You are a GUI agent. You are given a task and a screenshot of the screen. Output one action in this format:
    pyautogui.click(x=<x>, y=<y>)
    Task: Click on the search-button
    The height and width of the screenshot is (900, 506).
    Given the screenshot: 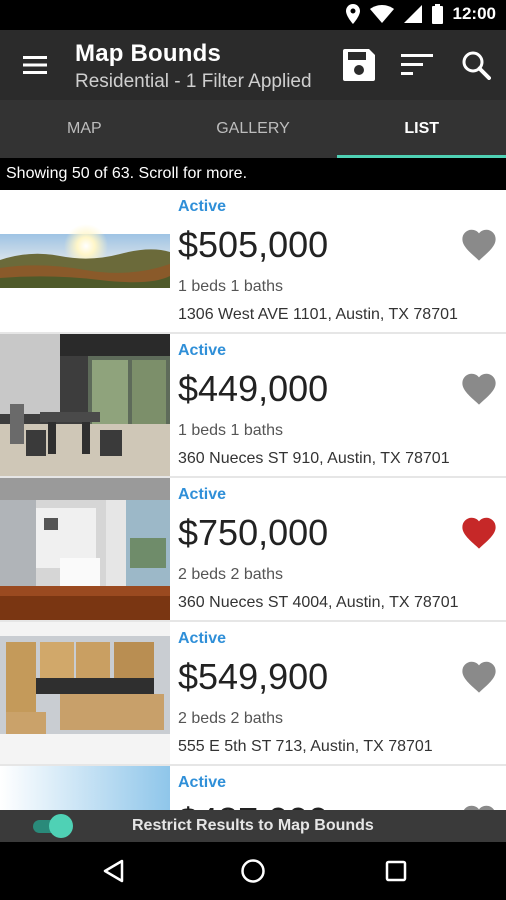 What is the action you would take?
    pyautogui.click(x=476, y=65)
    